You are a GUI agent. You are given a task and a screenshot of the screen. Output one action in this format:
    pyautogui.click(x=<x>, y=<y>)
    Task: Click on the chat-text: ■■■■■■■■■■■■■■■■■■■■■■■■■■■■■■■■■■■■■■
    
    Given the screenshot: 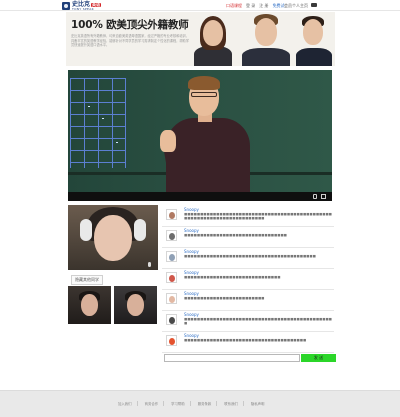 What is the action you would take?
    pyautogui.click(x=245, y=340)
    